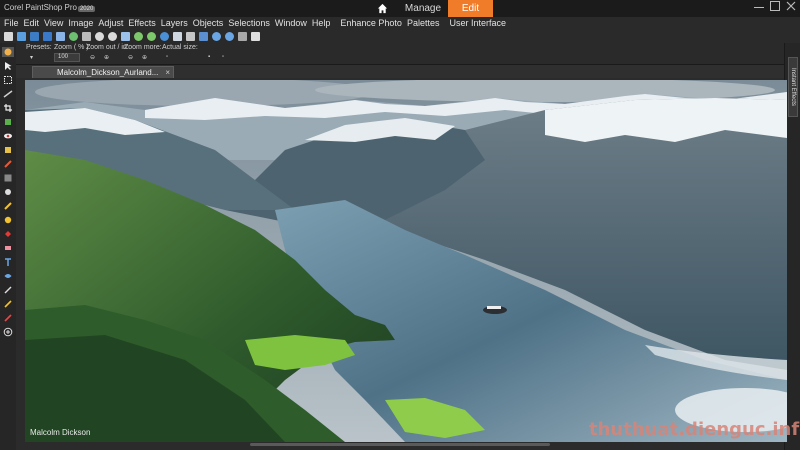  Describe the element at coordinates (8, 318) in the screenshot. I see `tool-picture-tube` at that location.